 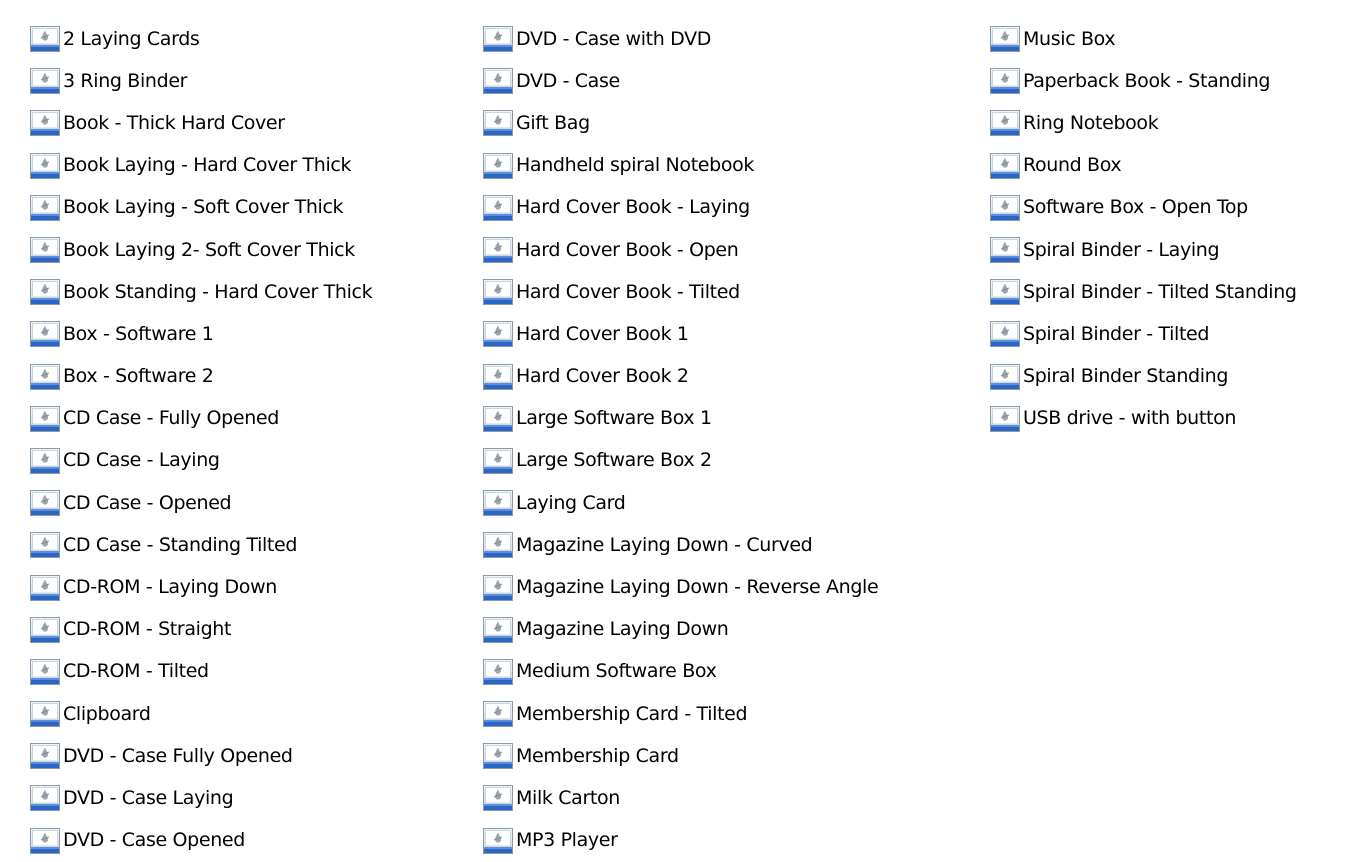 I want to click on file-item: Magazine Laying Down, so click(x=680, y=630).